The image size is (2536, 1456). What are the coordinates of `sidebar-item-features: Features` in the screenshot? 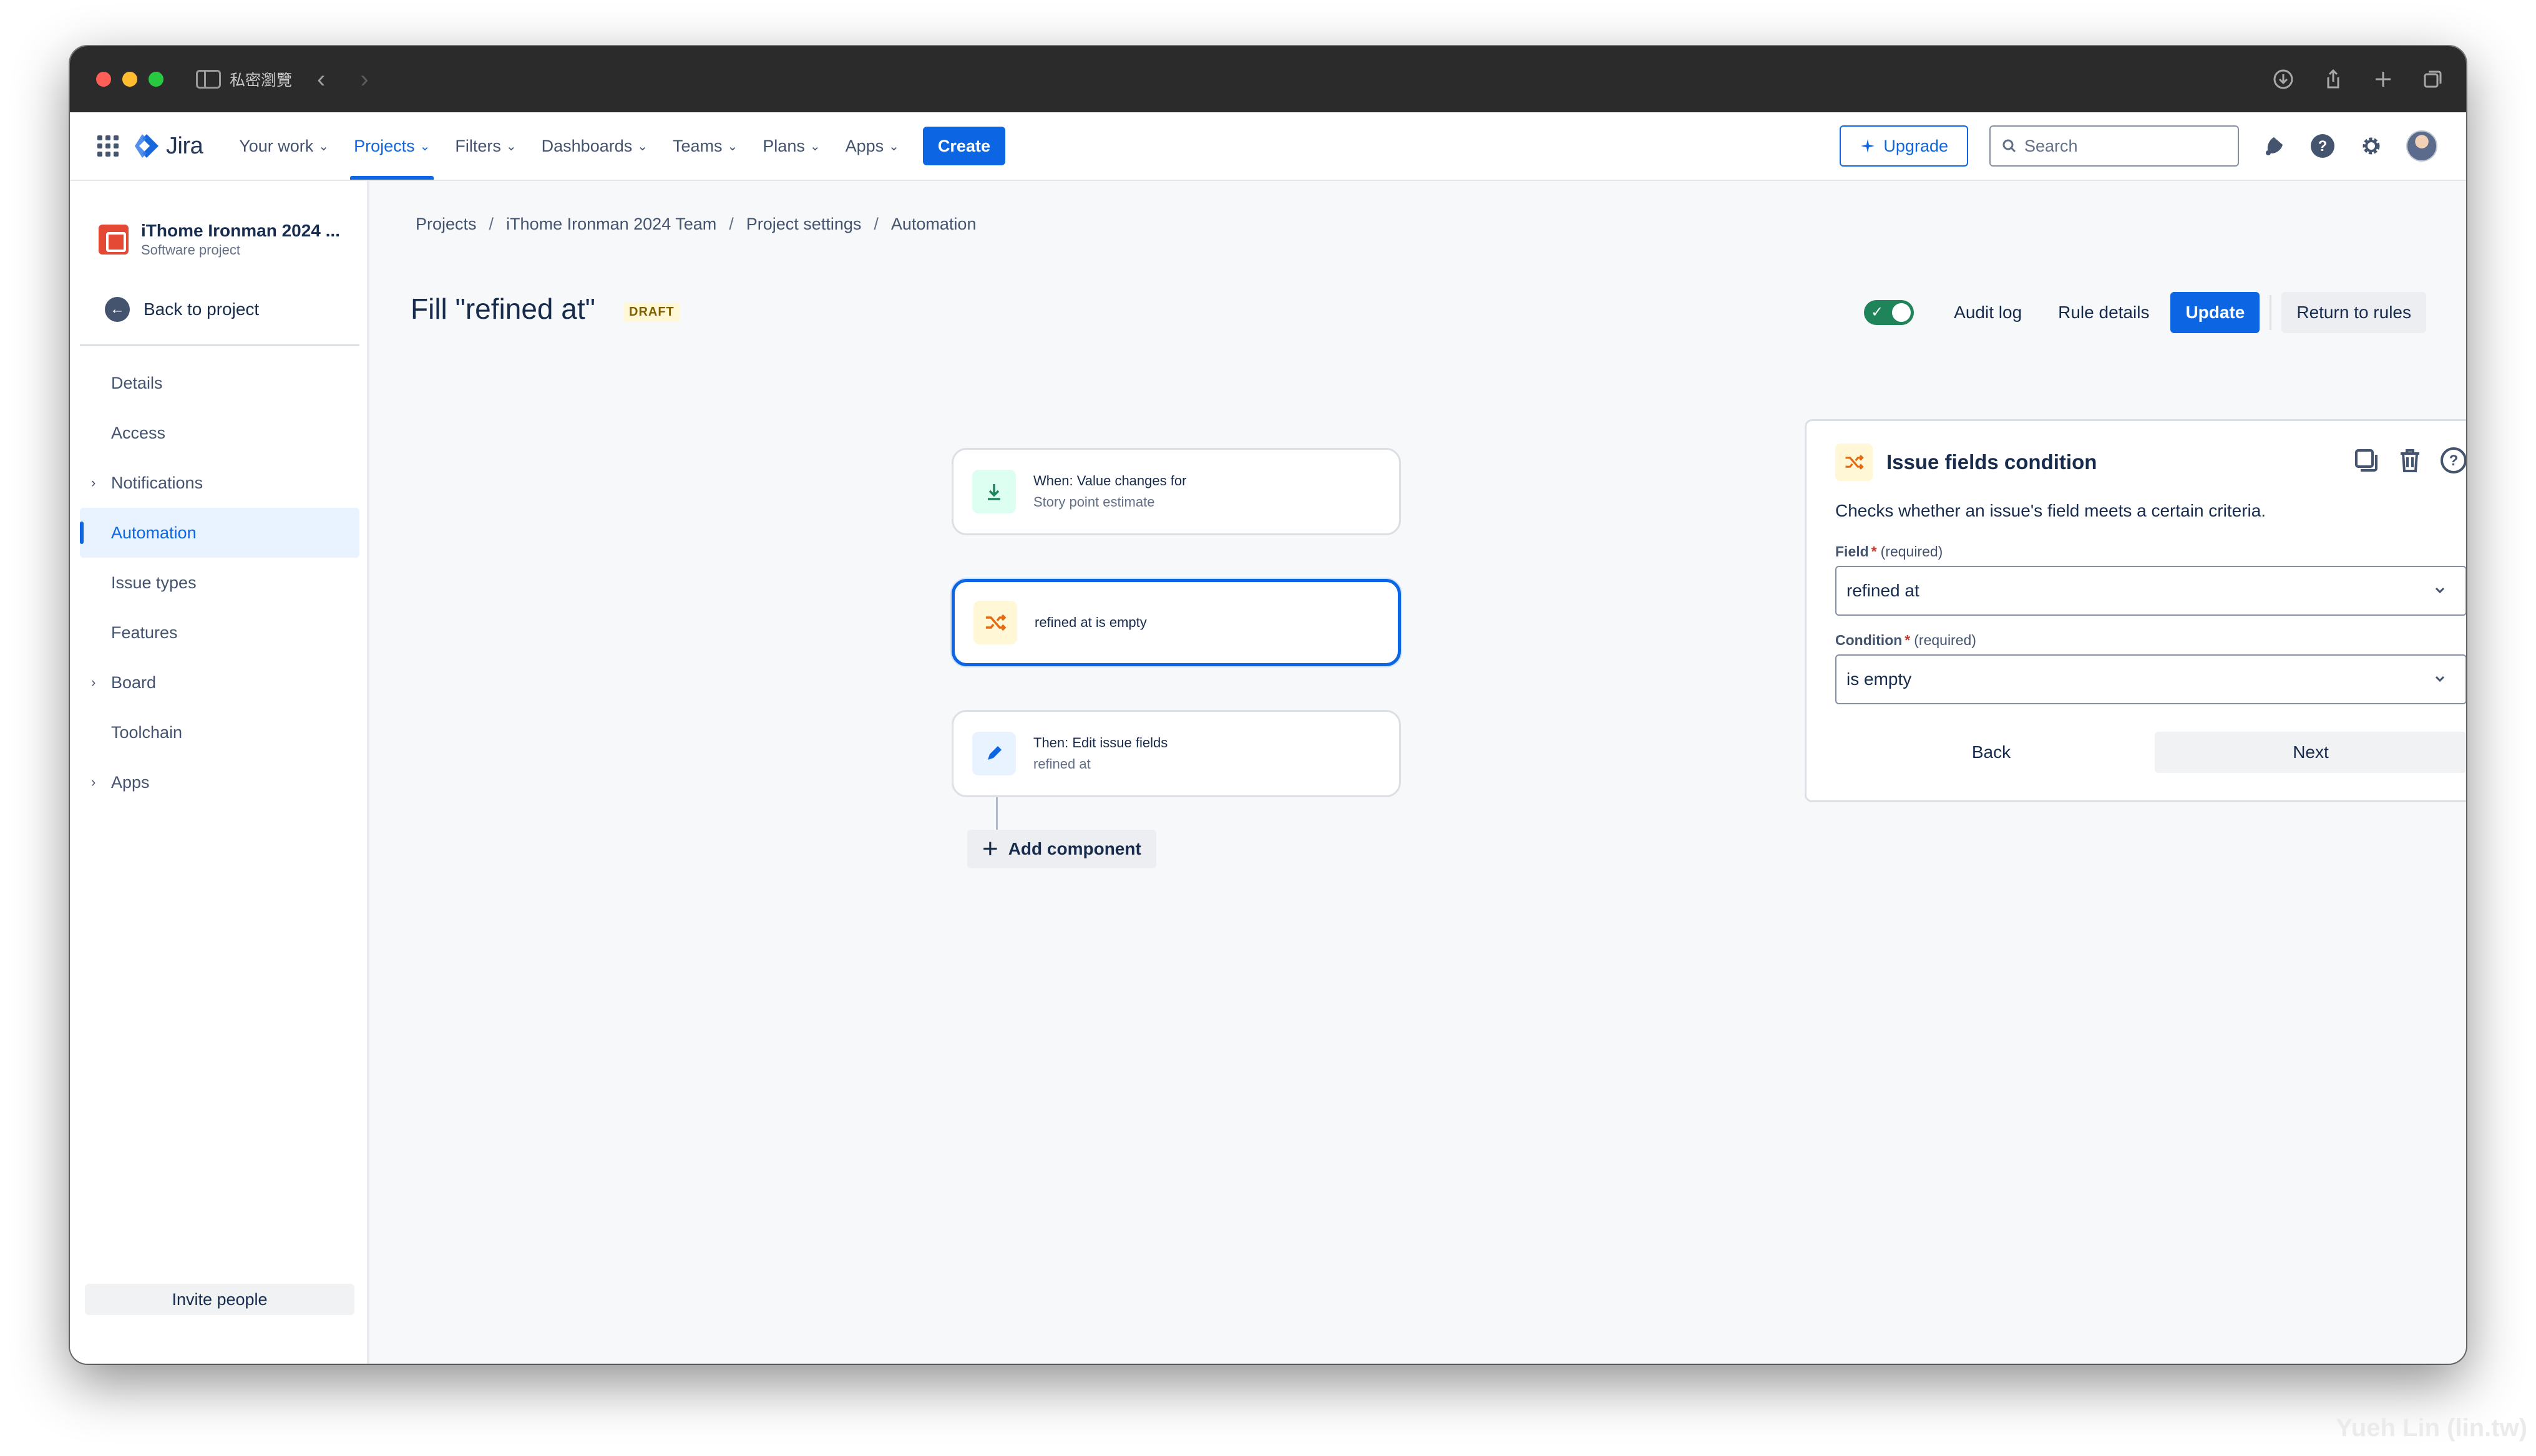 It's located at (219, 633).